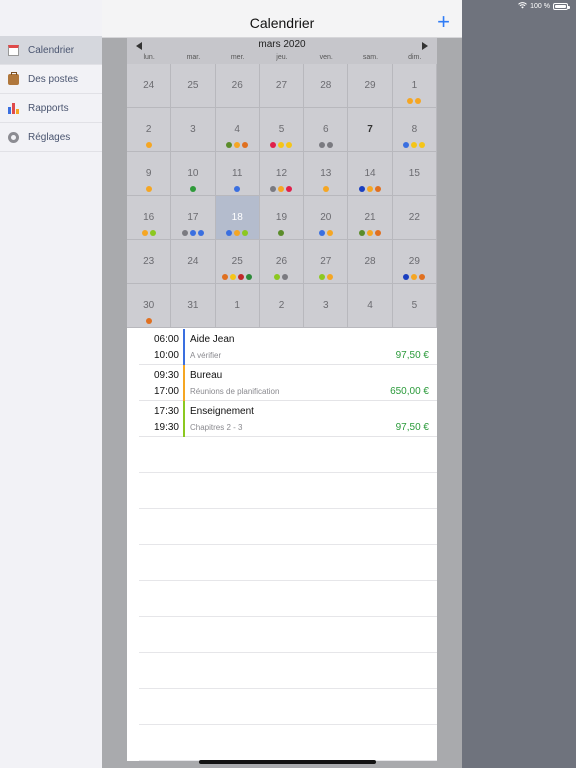 This screenshot has width=576, height=768. I want to click on weekday-label: sam., so click(370, 57).